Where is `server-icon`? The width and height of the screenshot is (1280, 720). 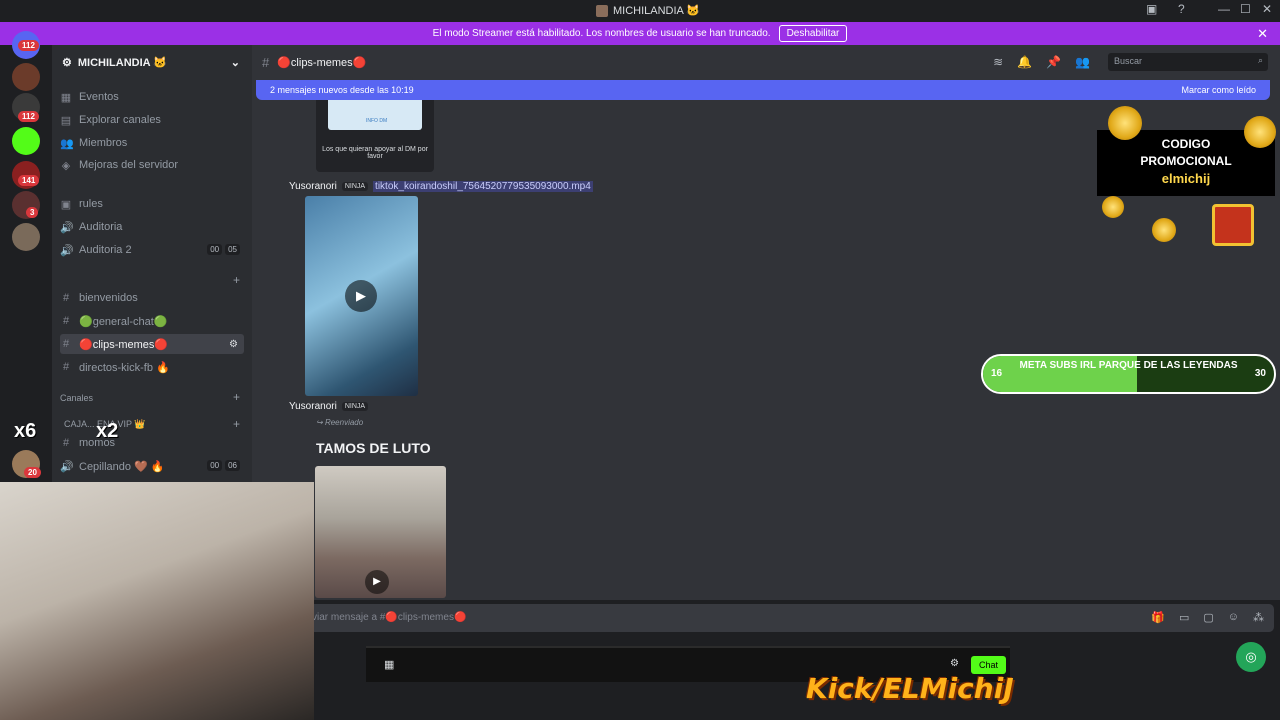
server-icon is located at coordinates (602, 10).